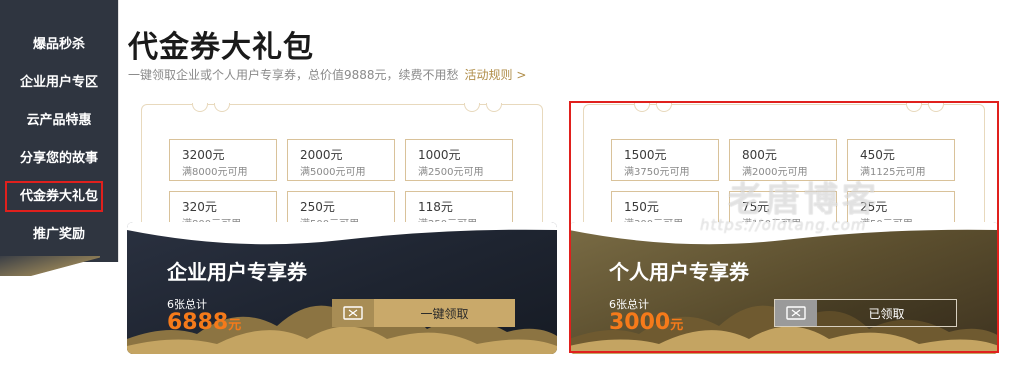  I want to click on card-wave, so click(342, 233).